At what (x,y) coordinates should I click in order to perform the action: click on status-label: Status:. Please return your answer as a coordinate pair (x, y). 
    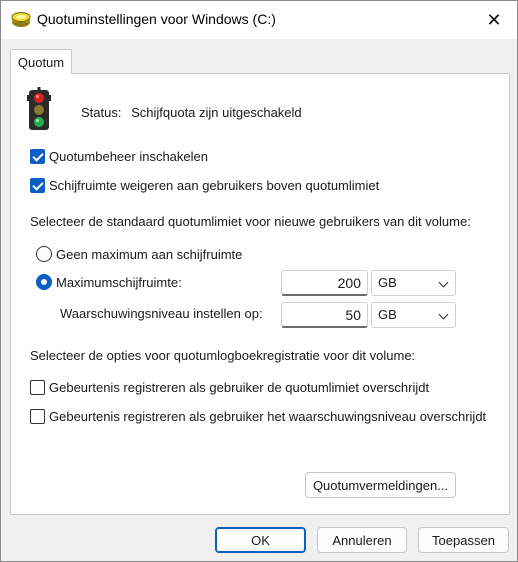
    Looking at the image, I should click on (101, 112).